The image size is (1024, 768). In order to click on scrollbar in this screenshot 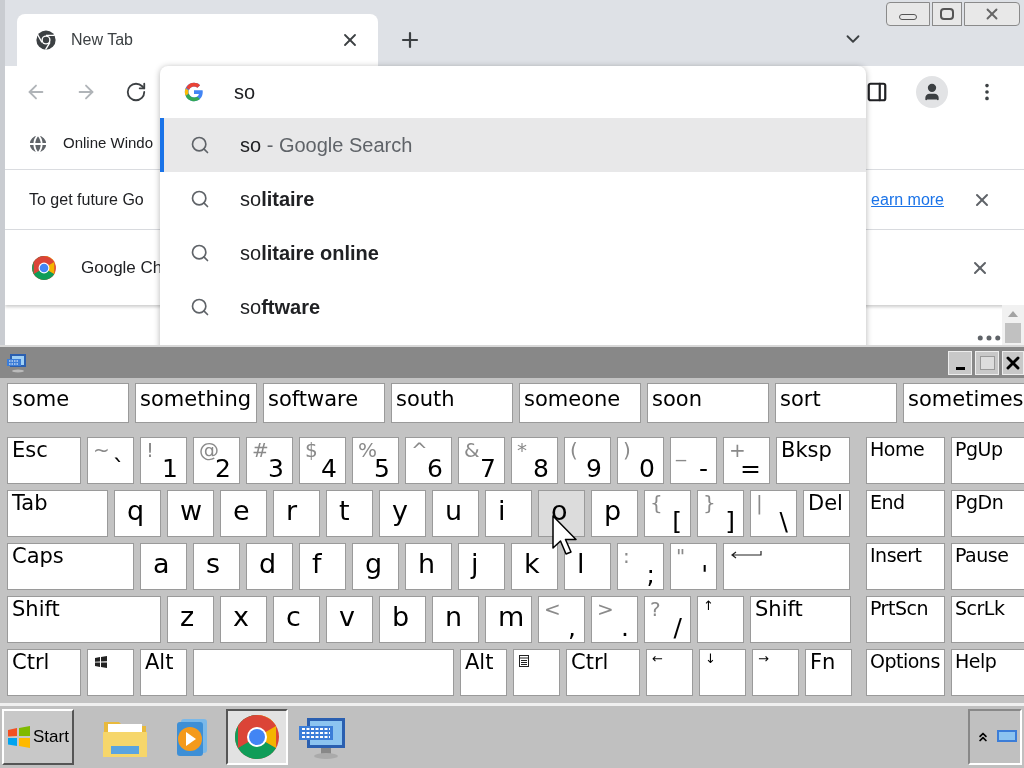, I will do `click(1013, 325)`.